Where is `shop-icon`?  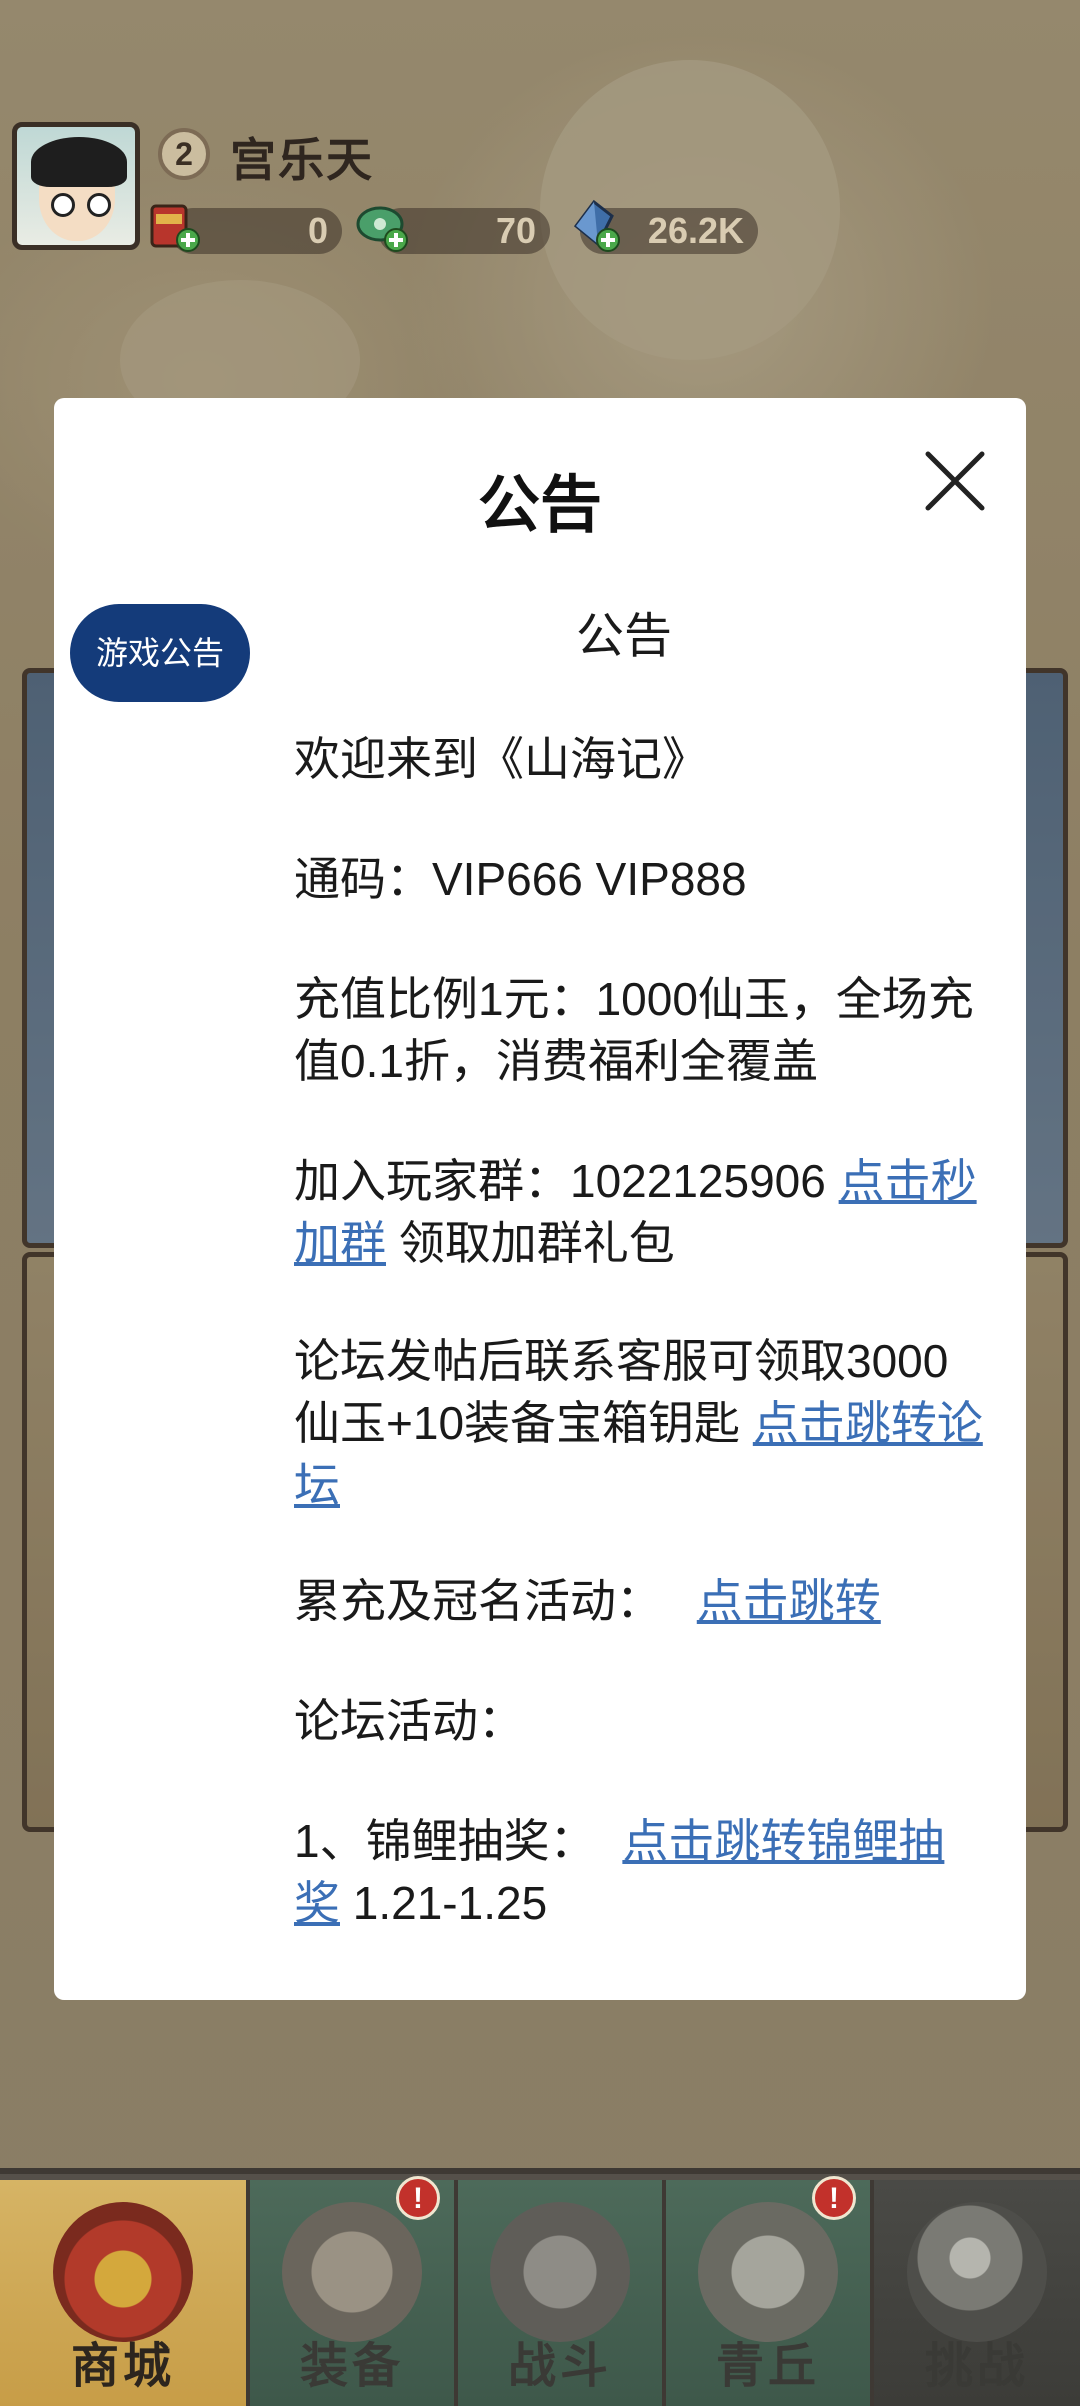
shop-icon is located at coordinates (123, 2272).